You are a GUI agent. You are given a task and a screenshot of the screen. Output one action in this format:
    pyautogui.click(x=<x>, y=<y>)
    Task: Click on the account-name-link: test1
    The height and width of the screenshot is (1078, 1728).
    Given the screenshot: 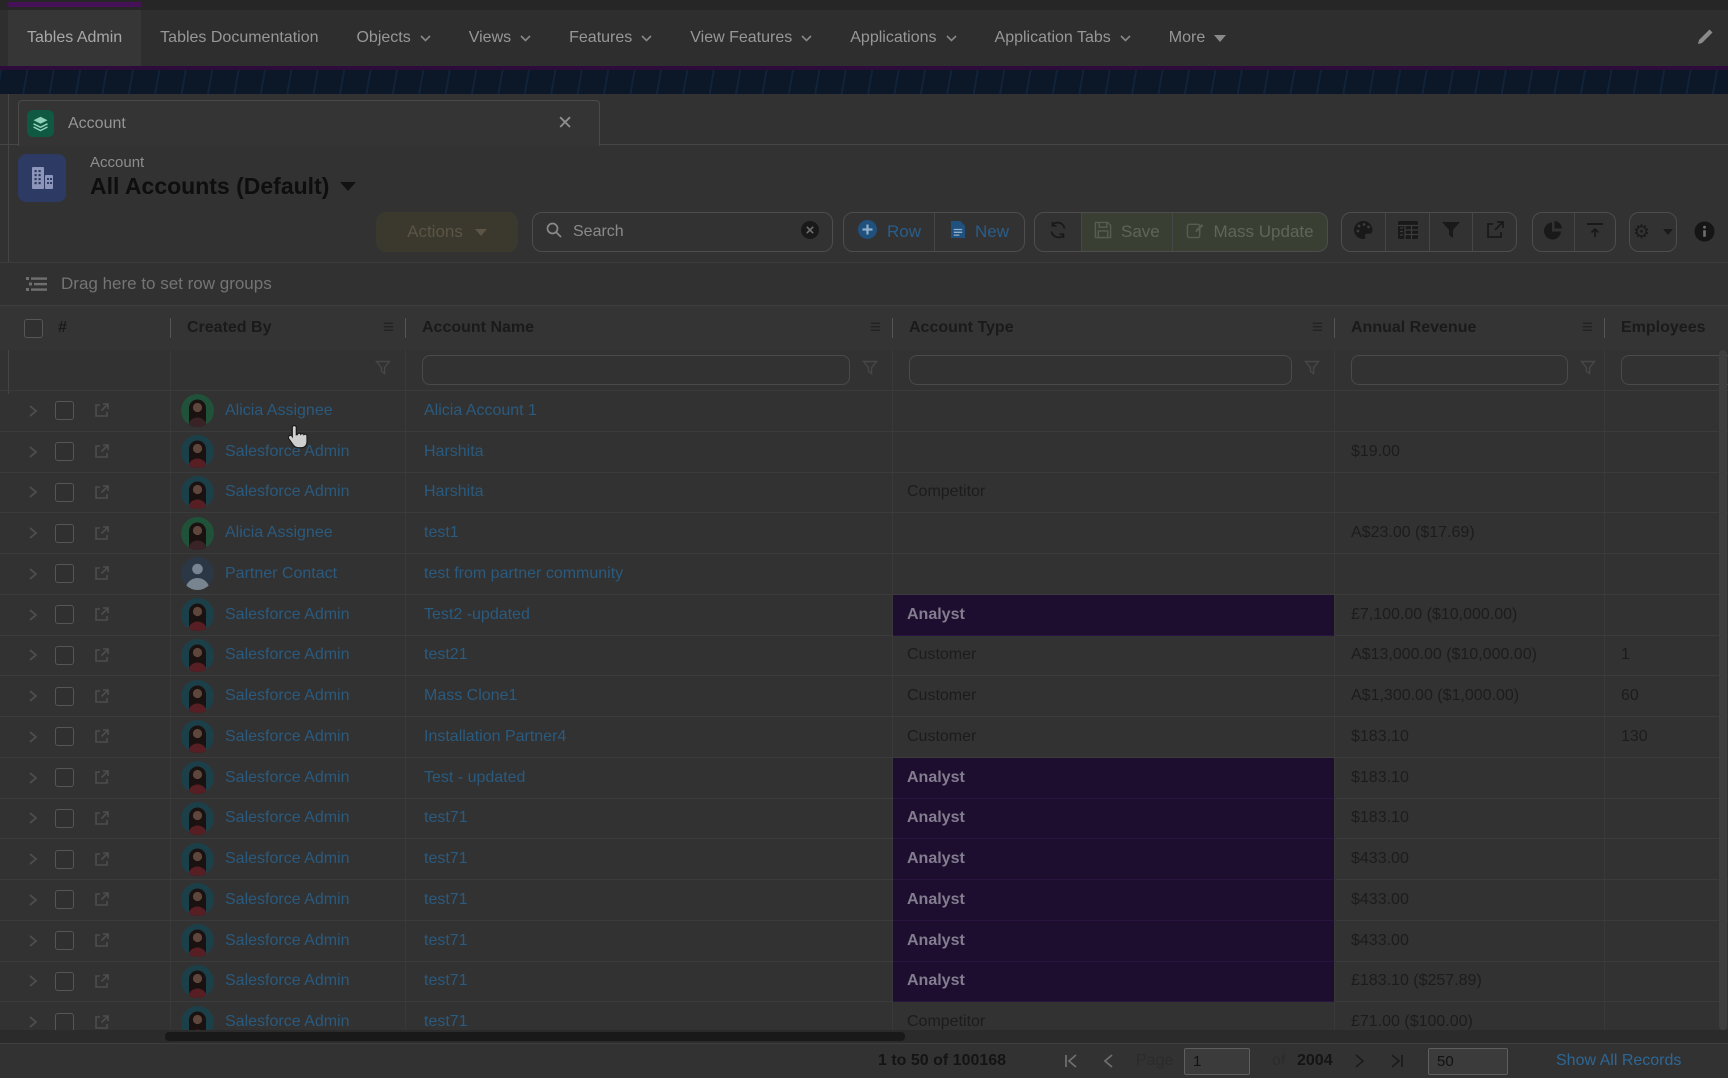 What is the action you would take?
    pyautogui.click(x=441, y=533)
    